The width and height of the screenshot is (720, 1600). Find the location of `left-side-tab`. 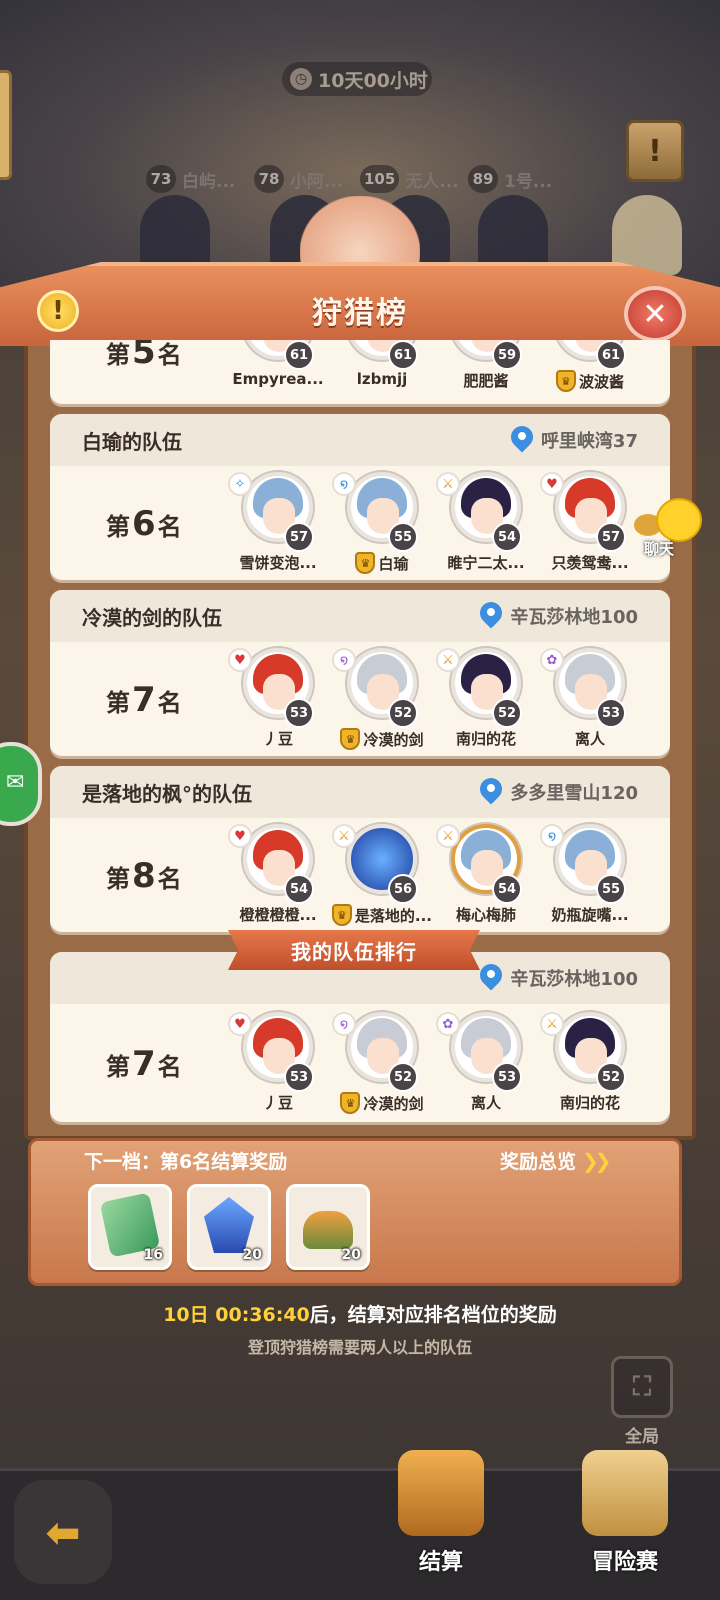

left-side-tab is located at coordinates (6, 125).